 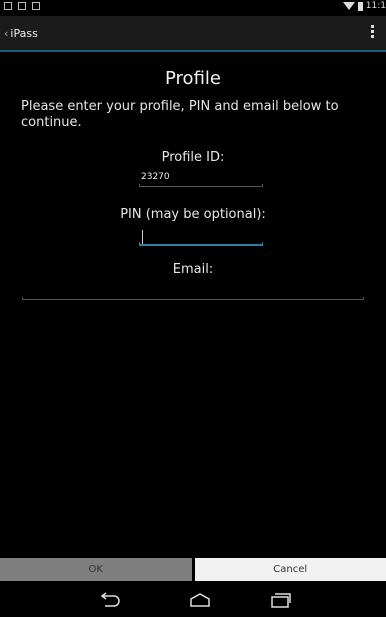 What do you see at coordinates (36, 6) in the screenshot?
I see `image-icon` at bounding box center [36, 6].